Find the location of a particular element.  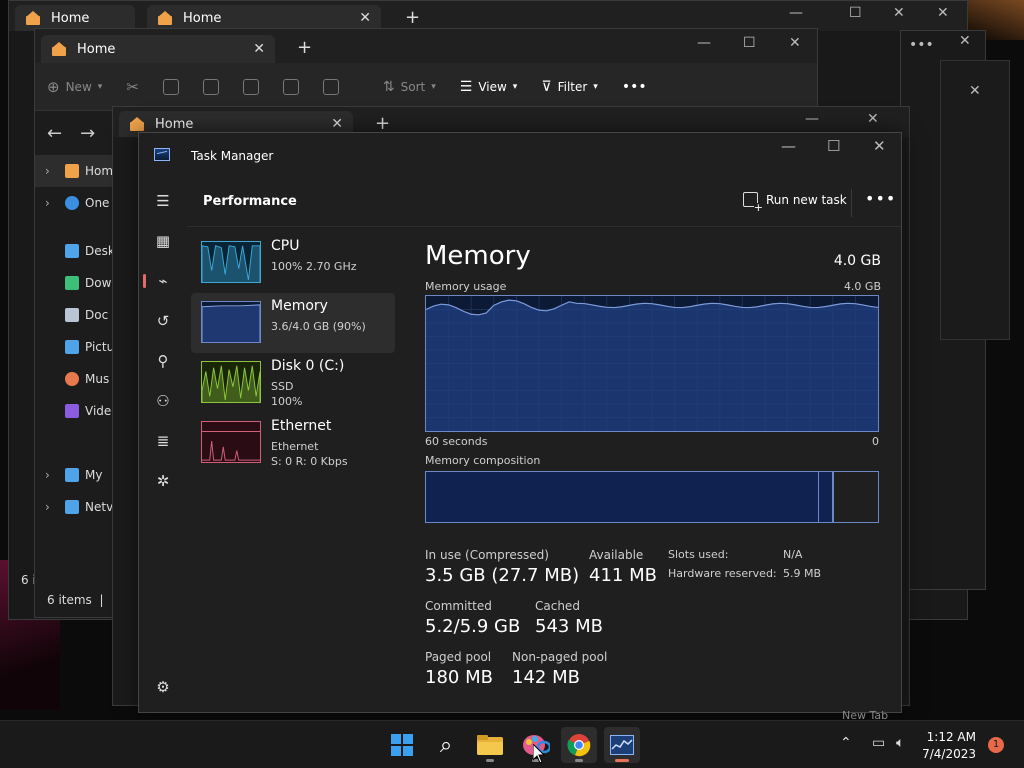

users-icon: ⚇ is located at coordinates (163, 401).